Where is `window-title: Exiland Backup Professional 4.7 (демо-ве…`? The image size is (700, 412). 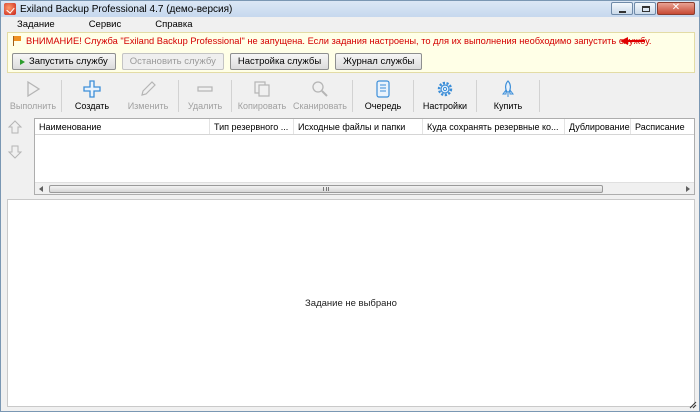
window-title: Exiland Backup Professional 4.7 (демо-ве… is located at coordinates (126, 9).